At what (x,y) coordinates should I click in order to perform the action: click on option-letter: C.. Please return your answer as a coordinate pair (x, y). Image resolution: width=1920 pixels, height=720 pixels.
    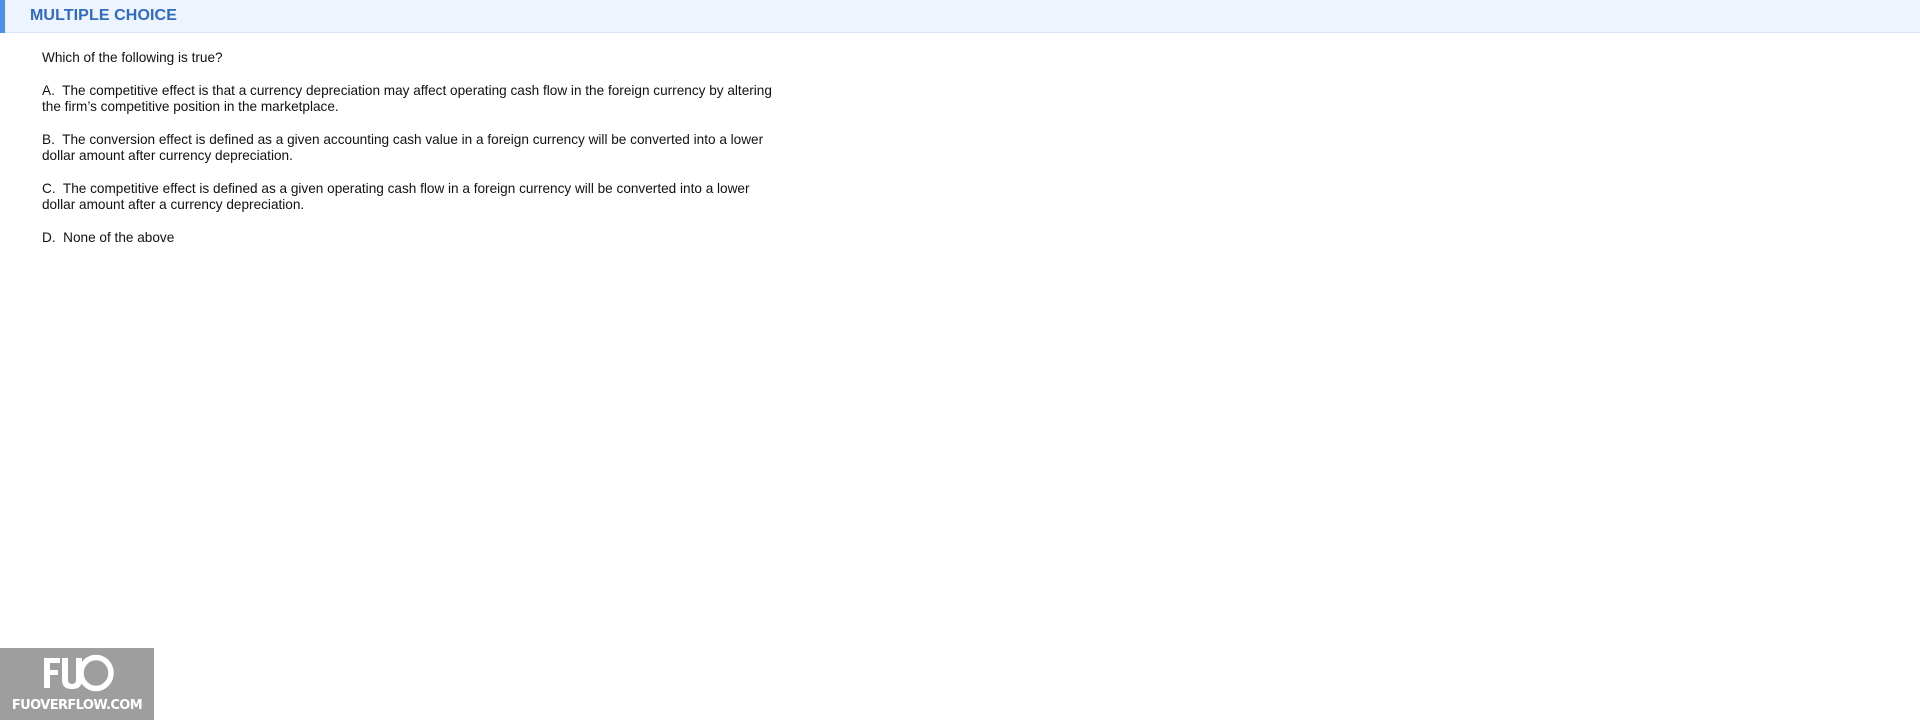
    Looking at the image, I should click on (49, 188).